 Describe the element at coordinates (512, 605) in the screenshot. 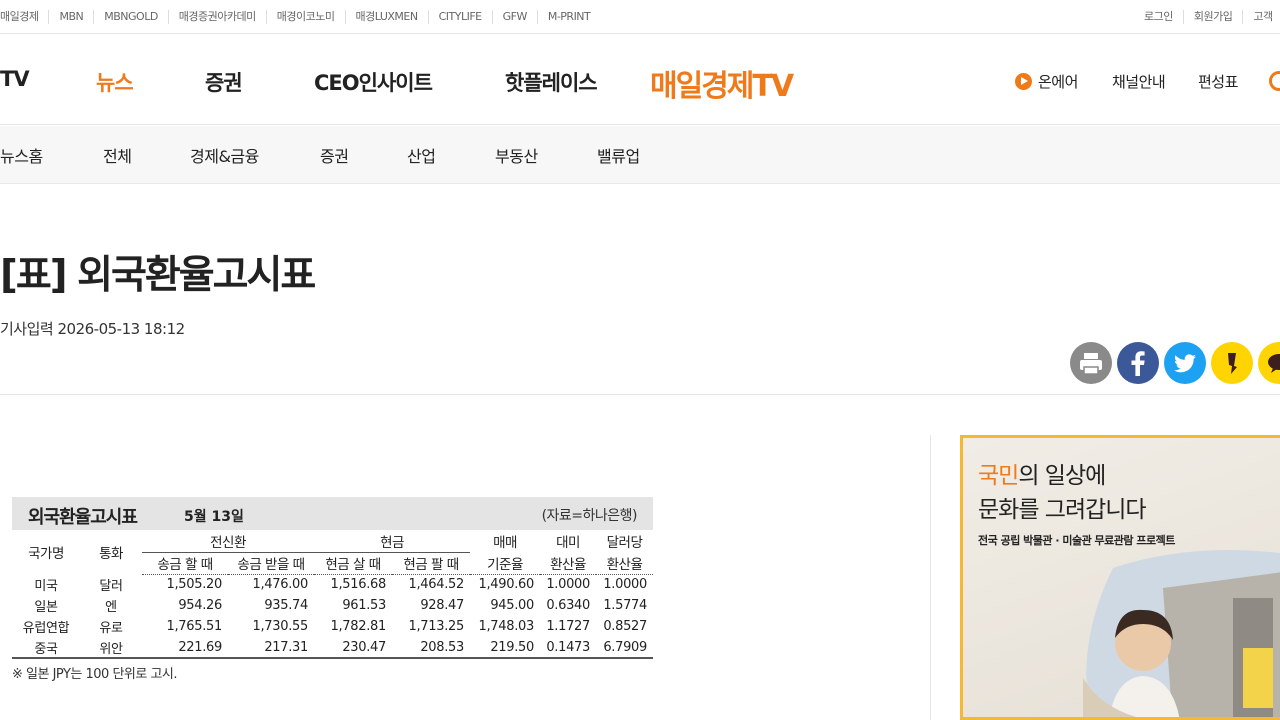

I see `cell-base-rate: 945.00` at that location.